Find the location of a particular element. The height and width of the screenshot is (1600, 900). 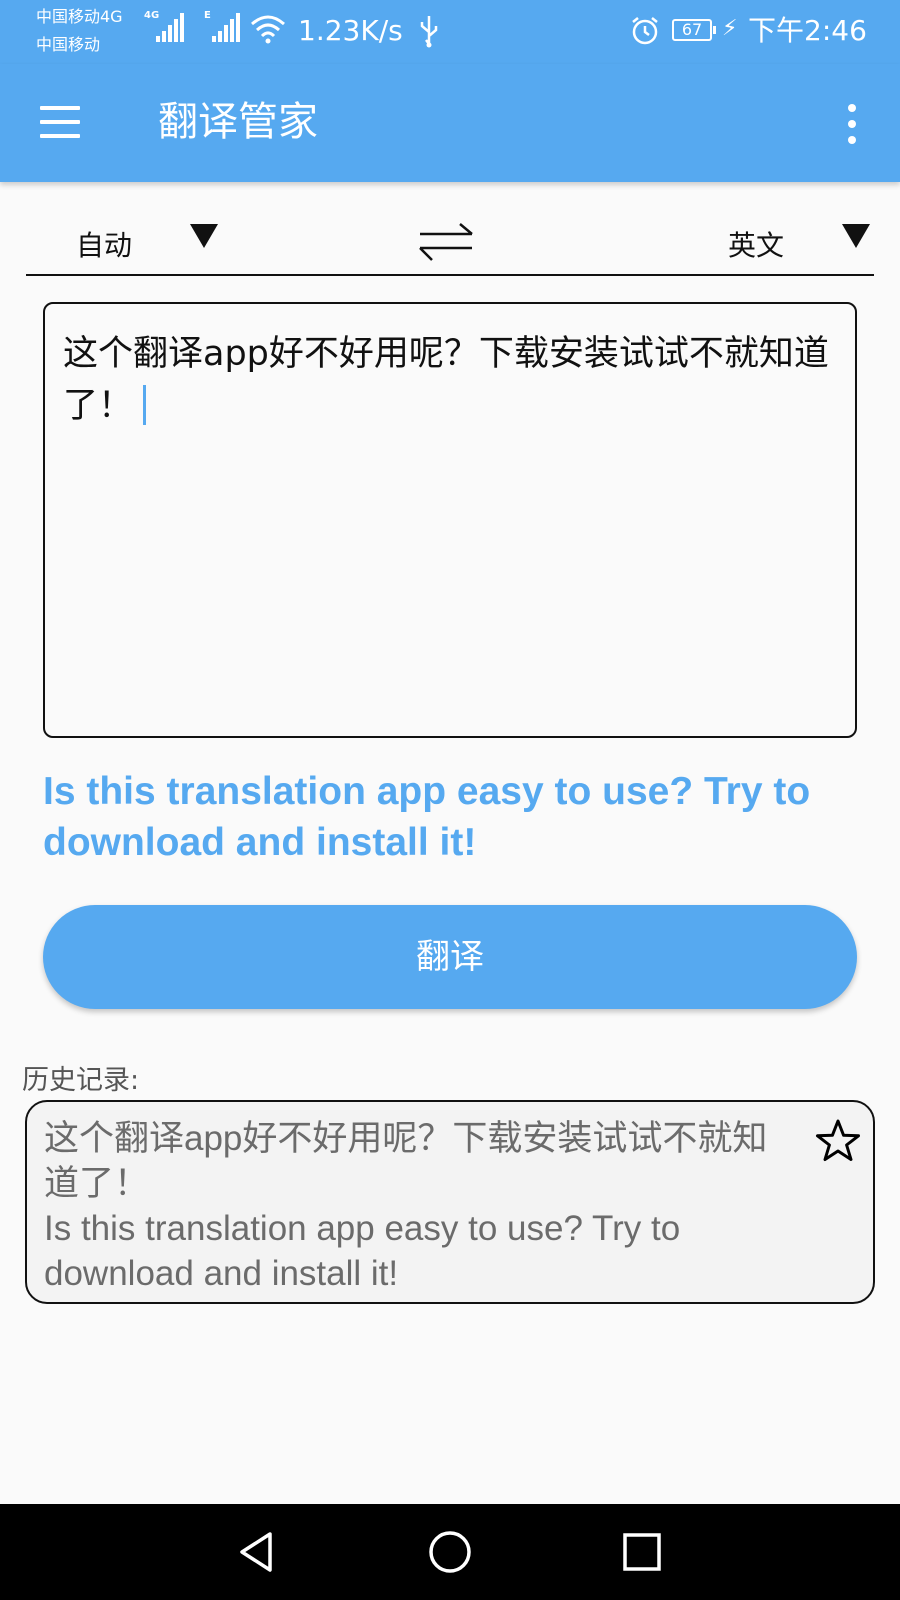

wifi-icon is located at coordinates (268, 31).